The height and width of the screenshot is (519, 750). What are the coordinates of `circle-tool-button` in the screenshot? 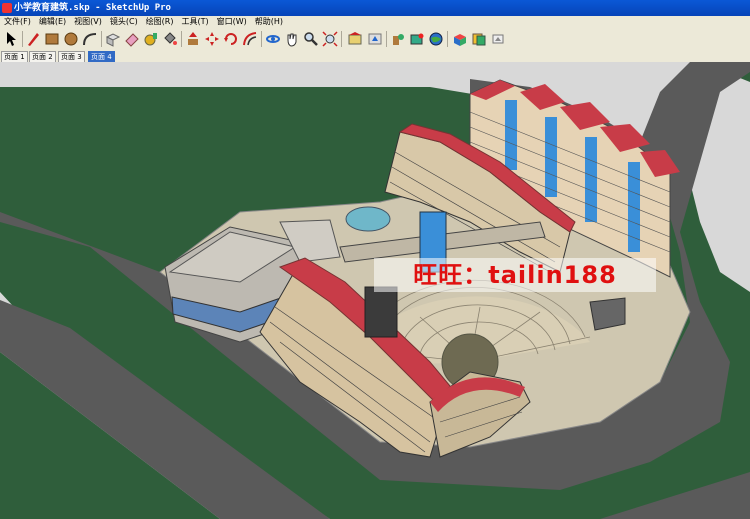 It's located at (71, 39).